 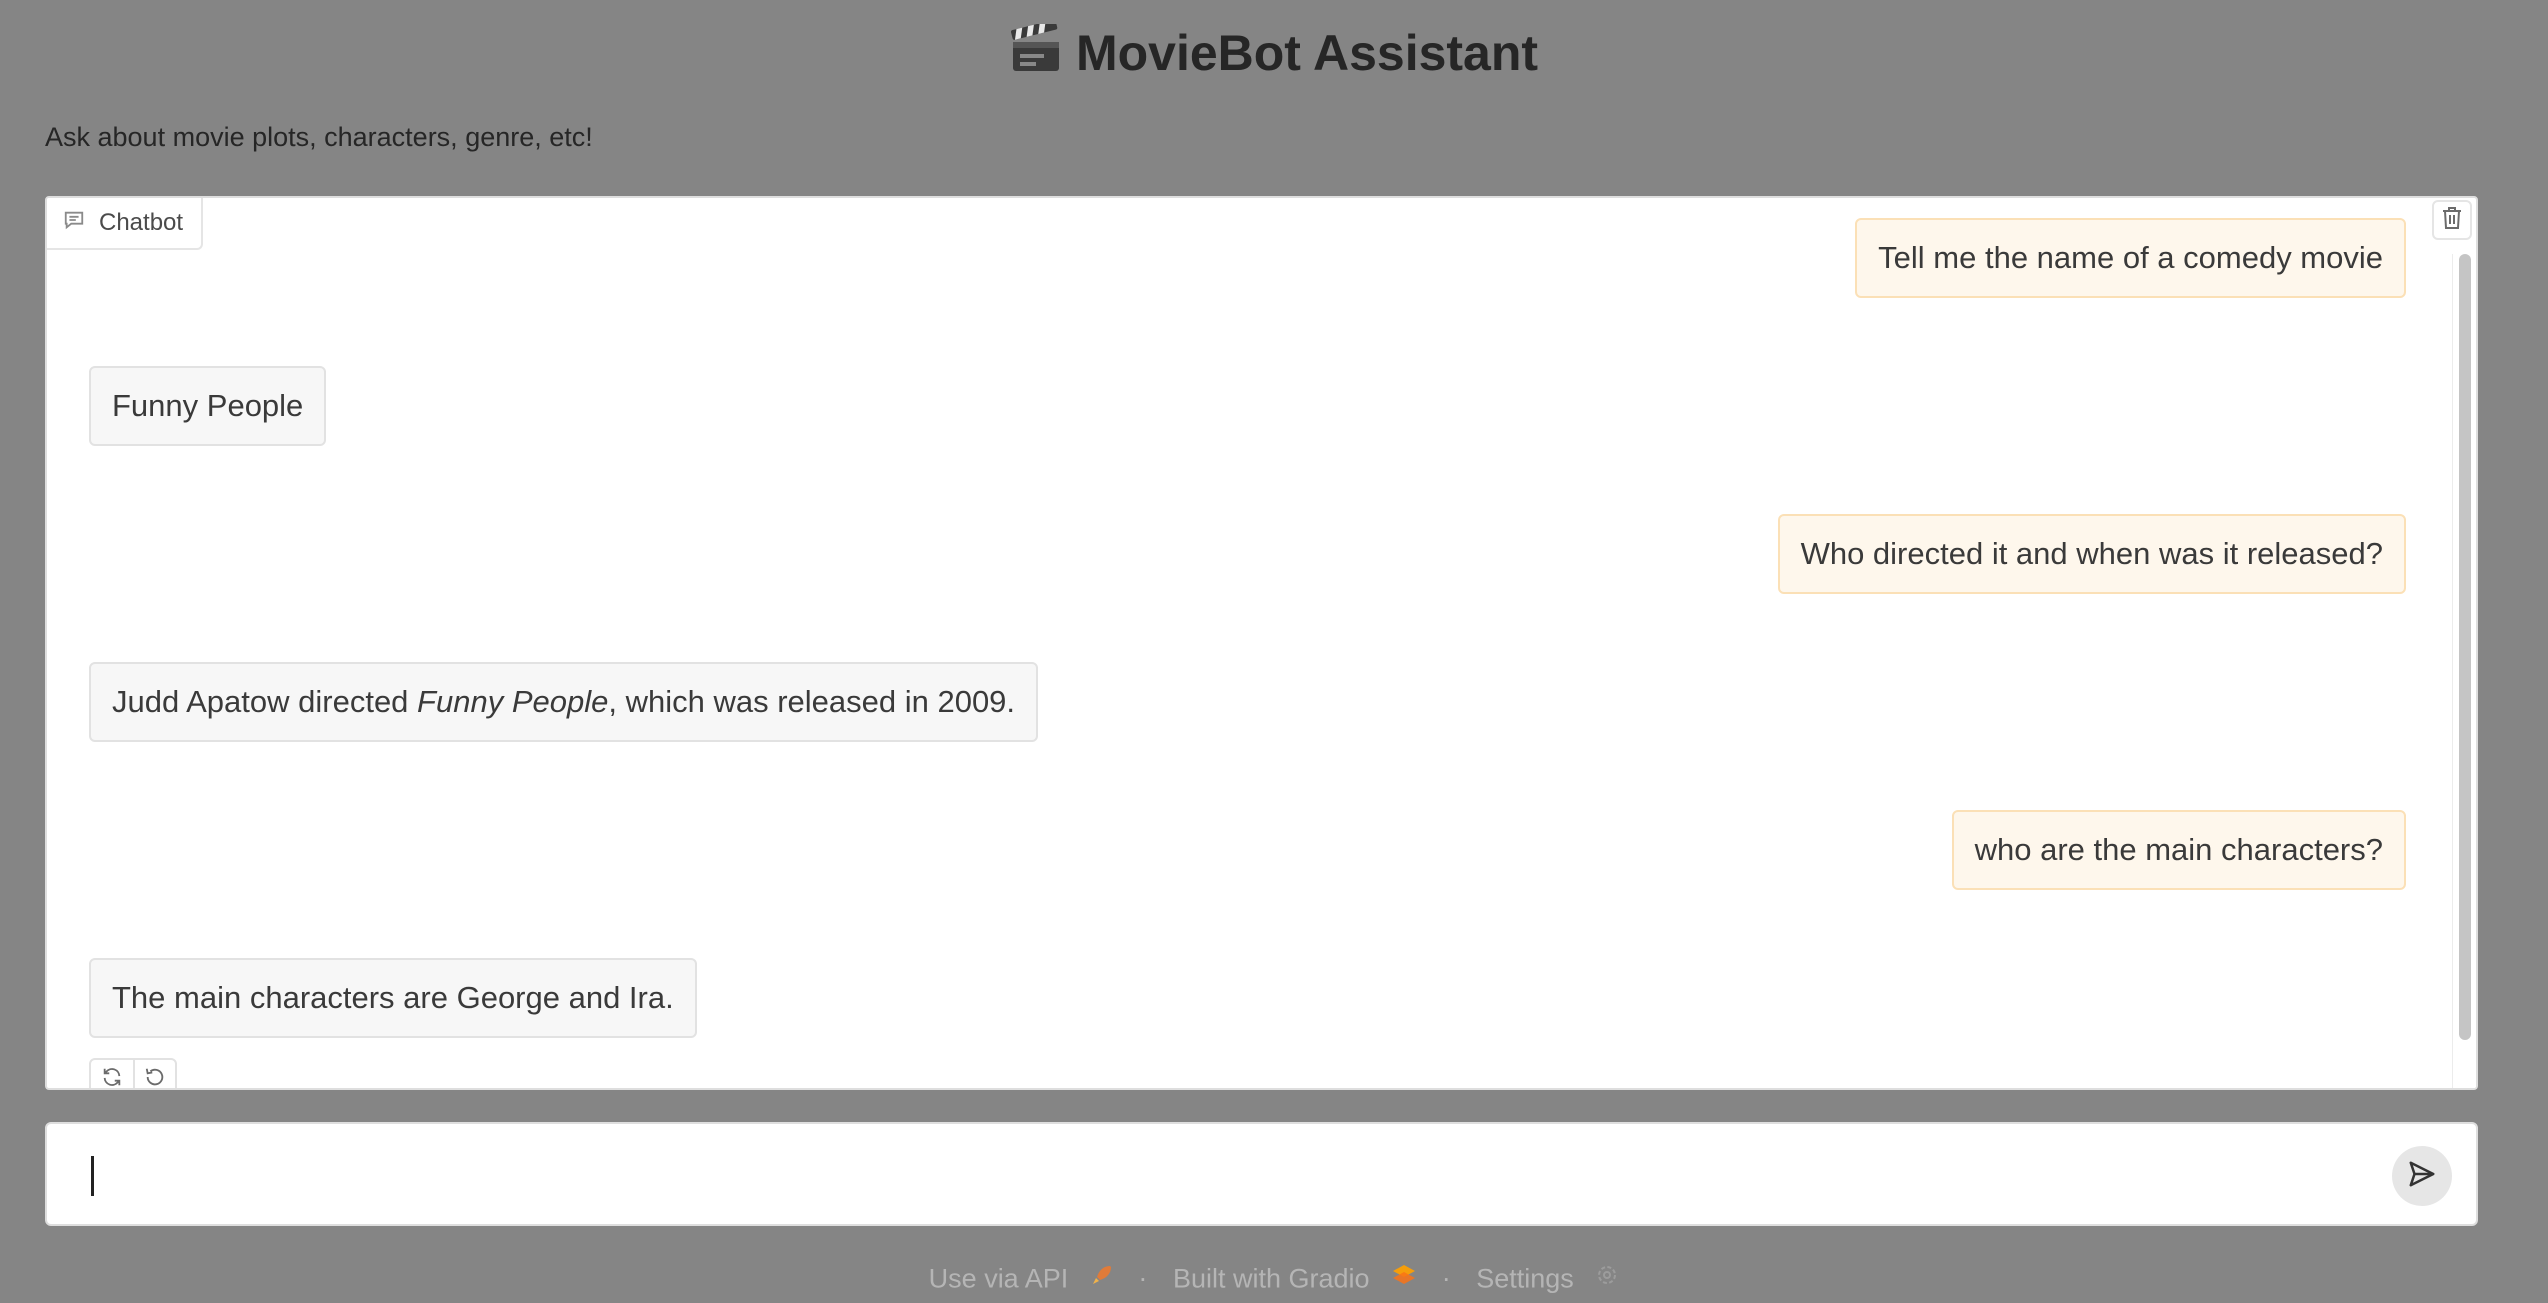 I want to click on chat-scrollbar, so click(x=2464, y=671).